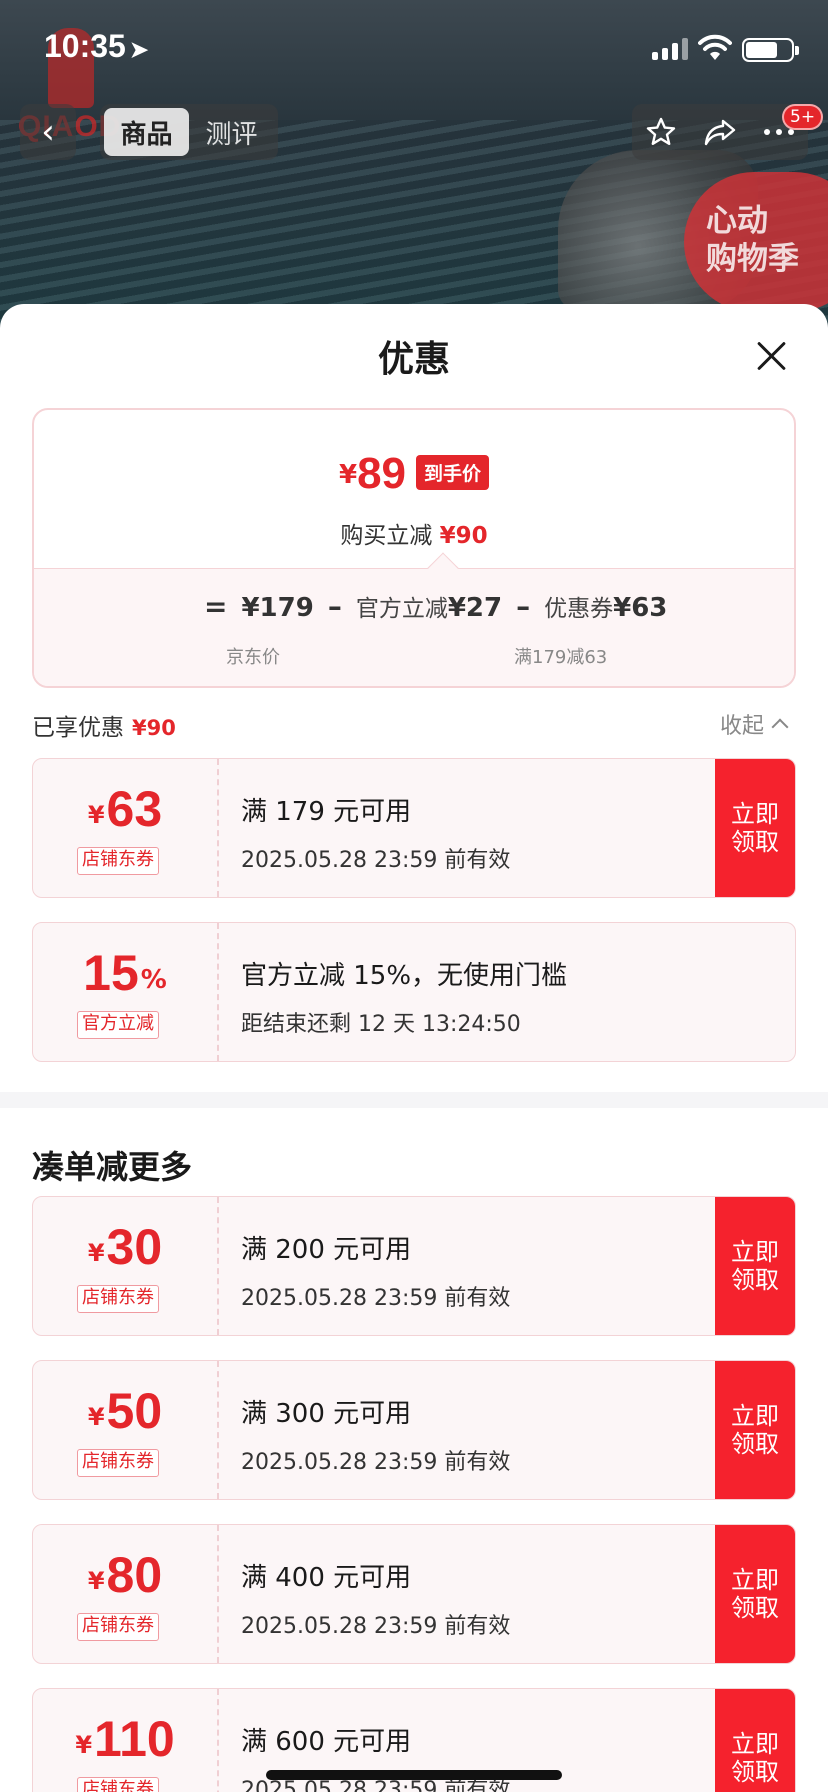 The height and width of the screenshot is (1792, 828). Describe the element at coordinates (463, 536) in the screenshot. I see `saving-amount: ¥90` at that location.